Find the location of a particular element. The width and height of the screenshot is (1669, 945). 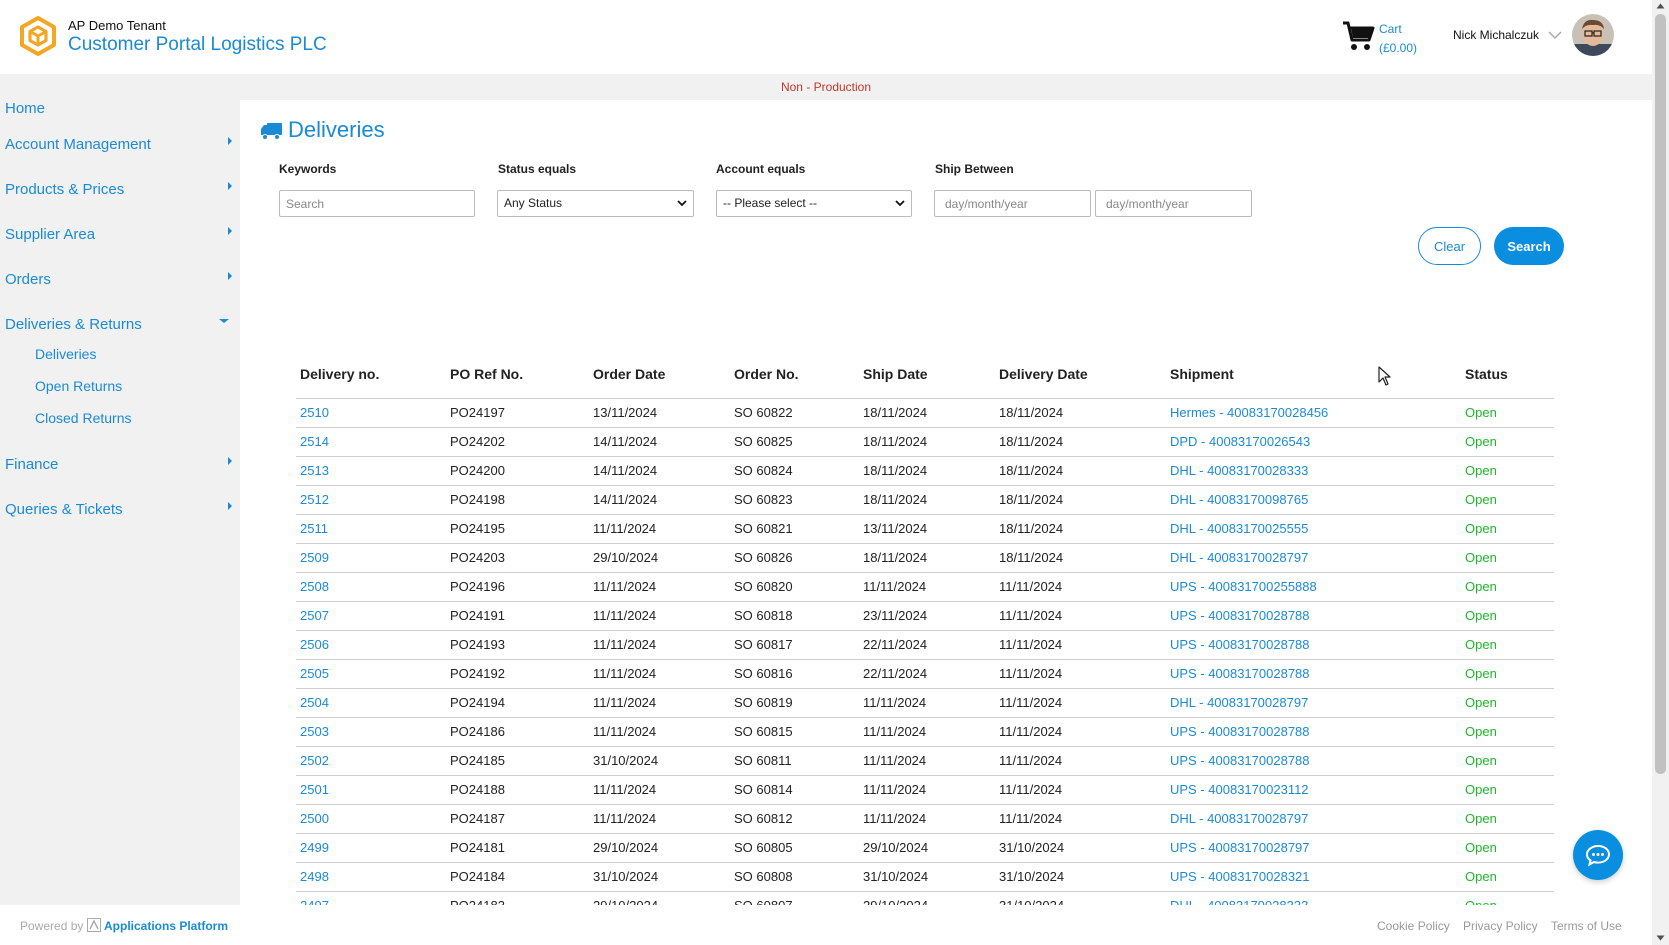

cell-shipment: UPS - 40083170028321 is located at coordinates (1317, 877).